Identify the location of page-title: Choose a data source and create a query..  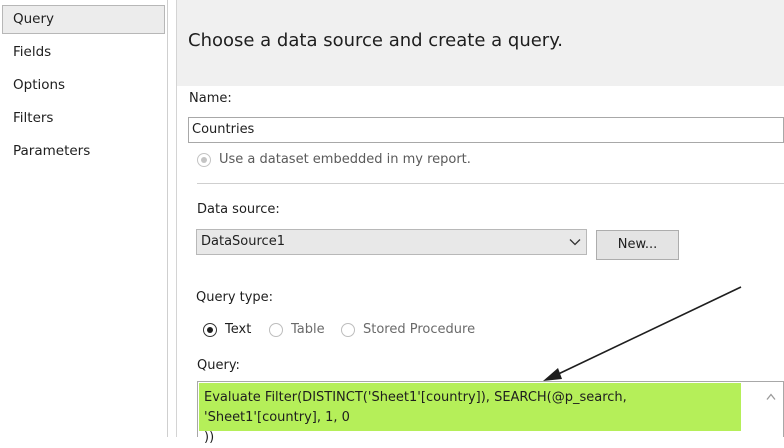
(376, 40).